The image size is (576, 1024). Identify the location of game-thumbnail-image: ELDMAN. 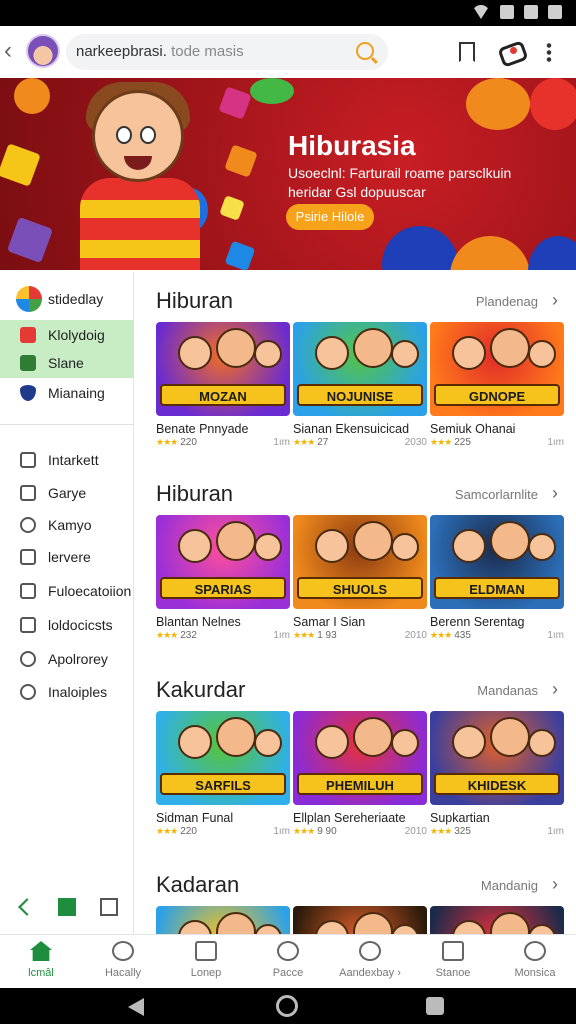
(497, 562).